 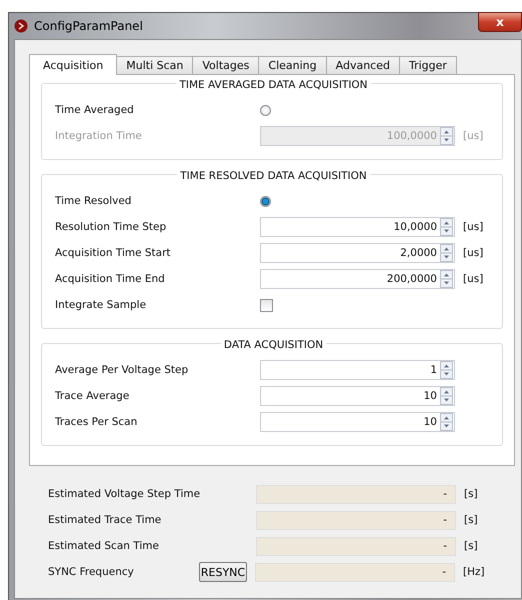 I want to click on field-label: Time Averaged, so click(x=95, y=110).